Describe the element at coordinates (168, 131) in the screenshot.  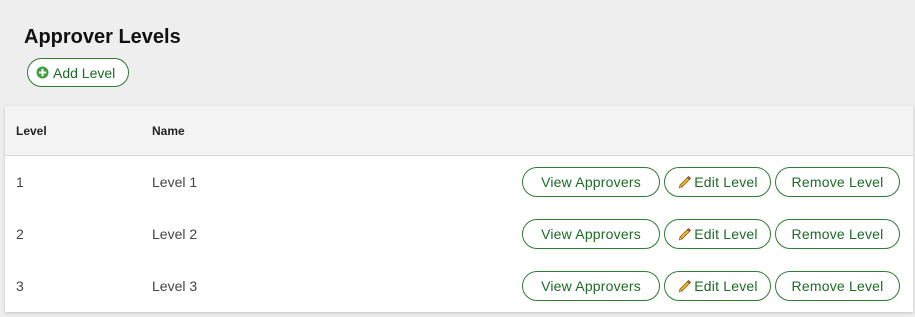
I see `column-header-name: Name` at that location.